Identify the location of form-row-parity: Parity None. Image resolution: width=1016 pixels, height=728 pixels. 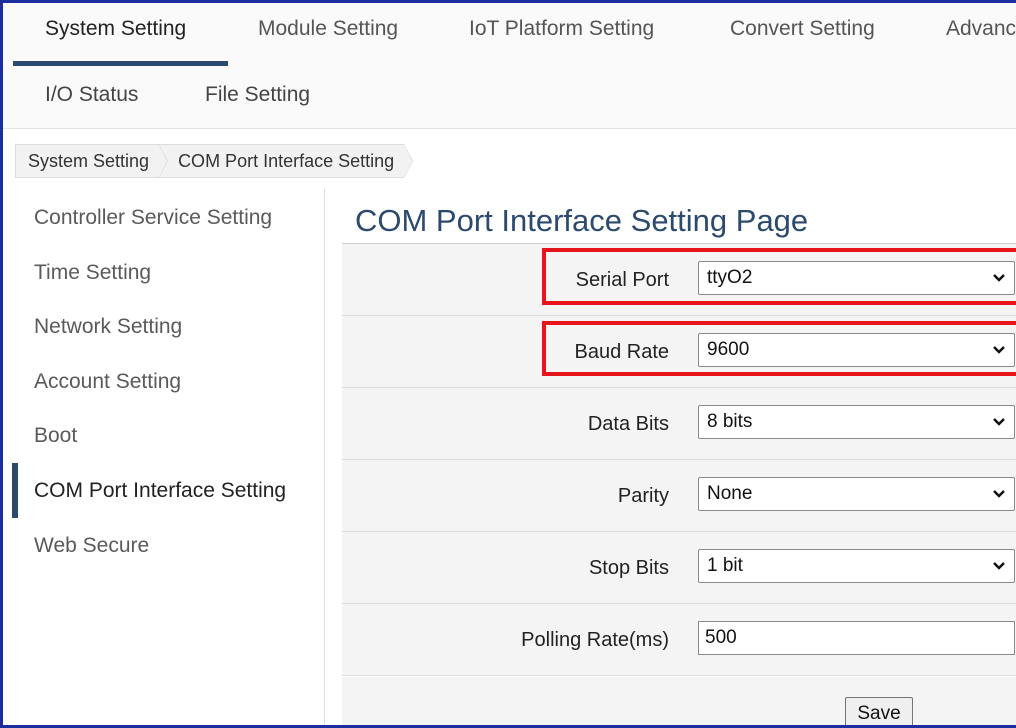
(679, 496).